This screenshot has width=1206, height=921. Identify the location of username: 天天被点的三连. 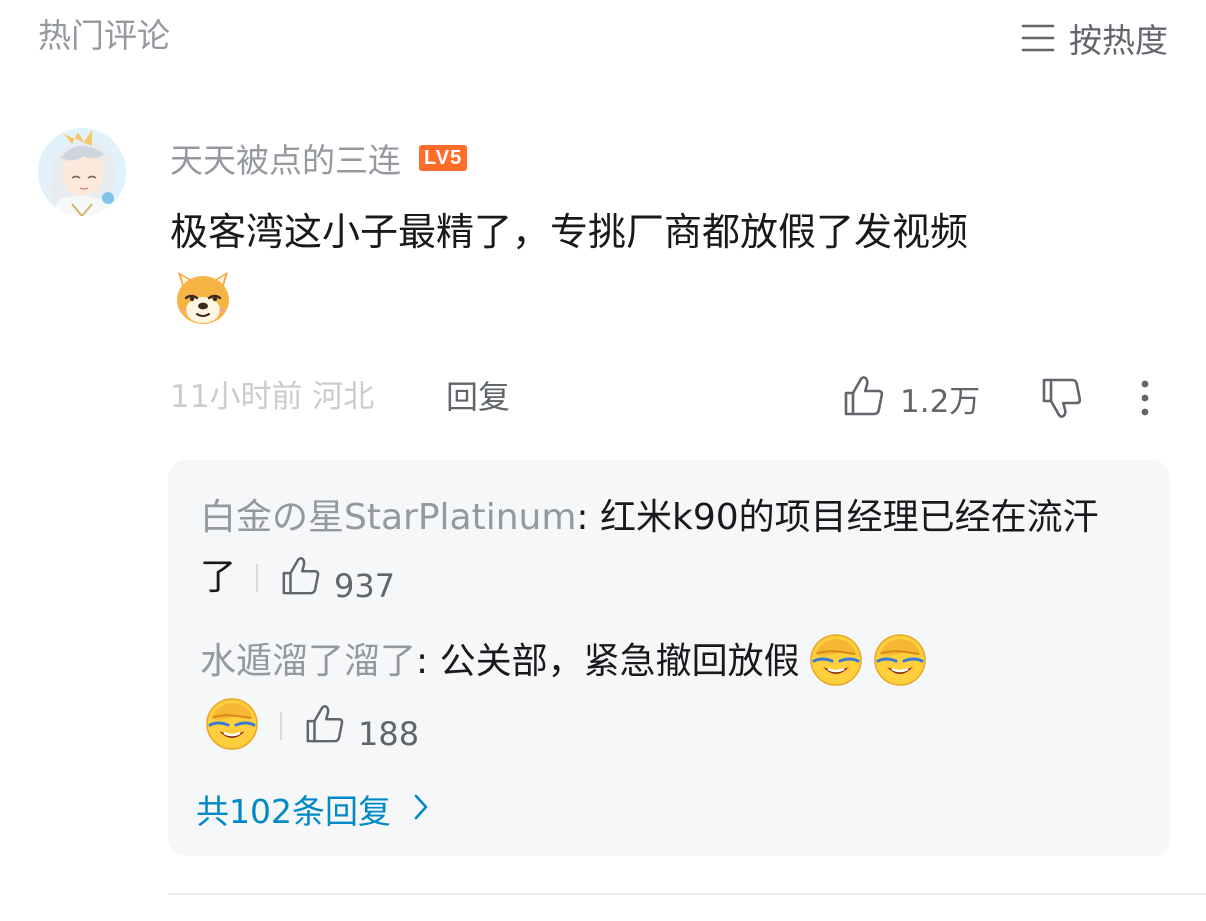
(285, 158).